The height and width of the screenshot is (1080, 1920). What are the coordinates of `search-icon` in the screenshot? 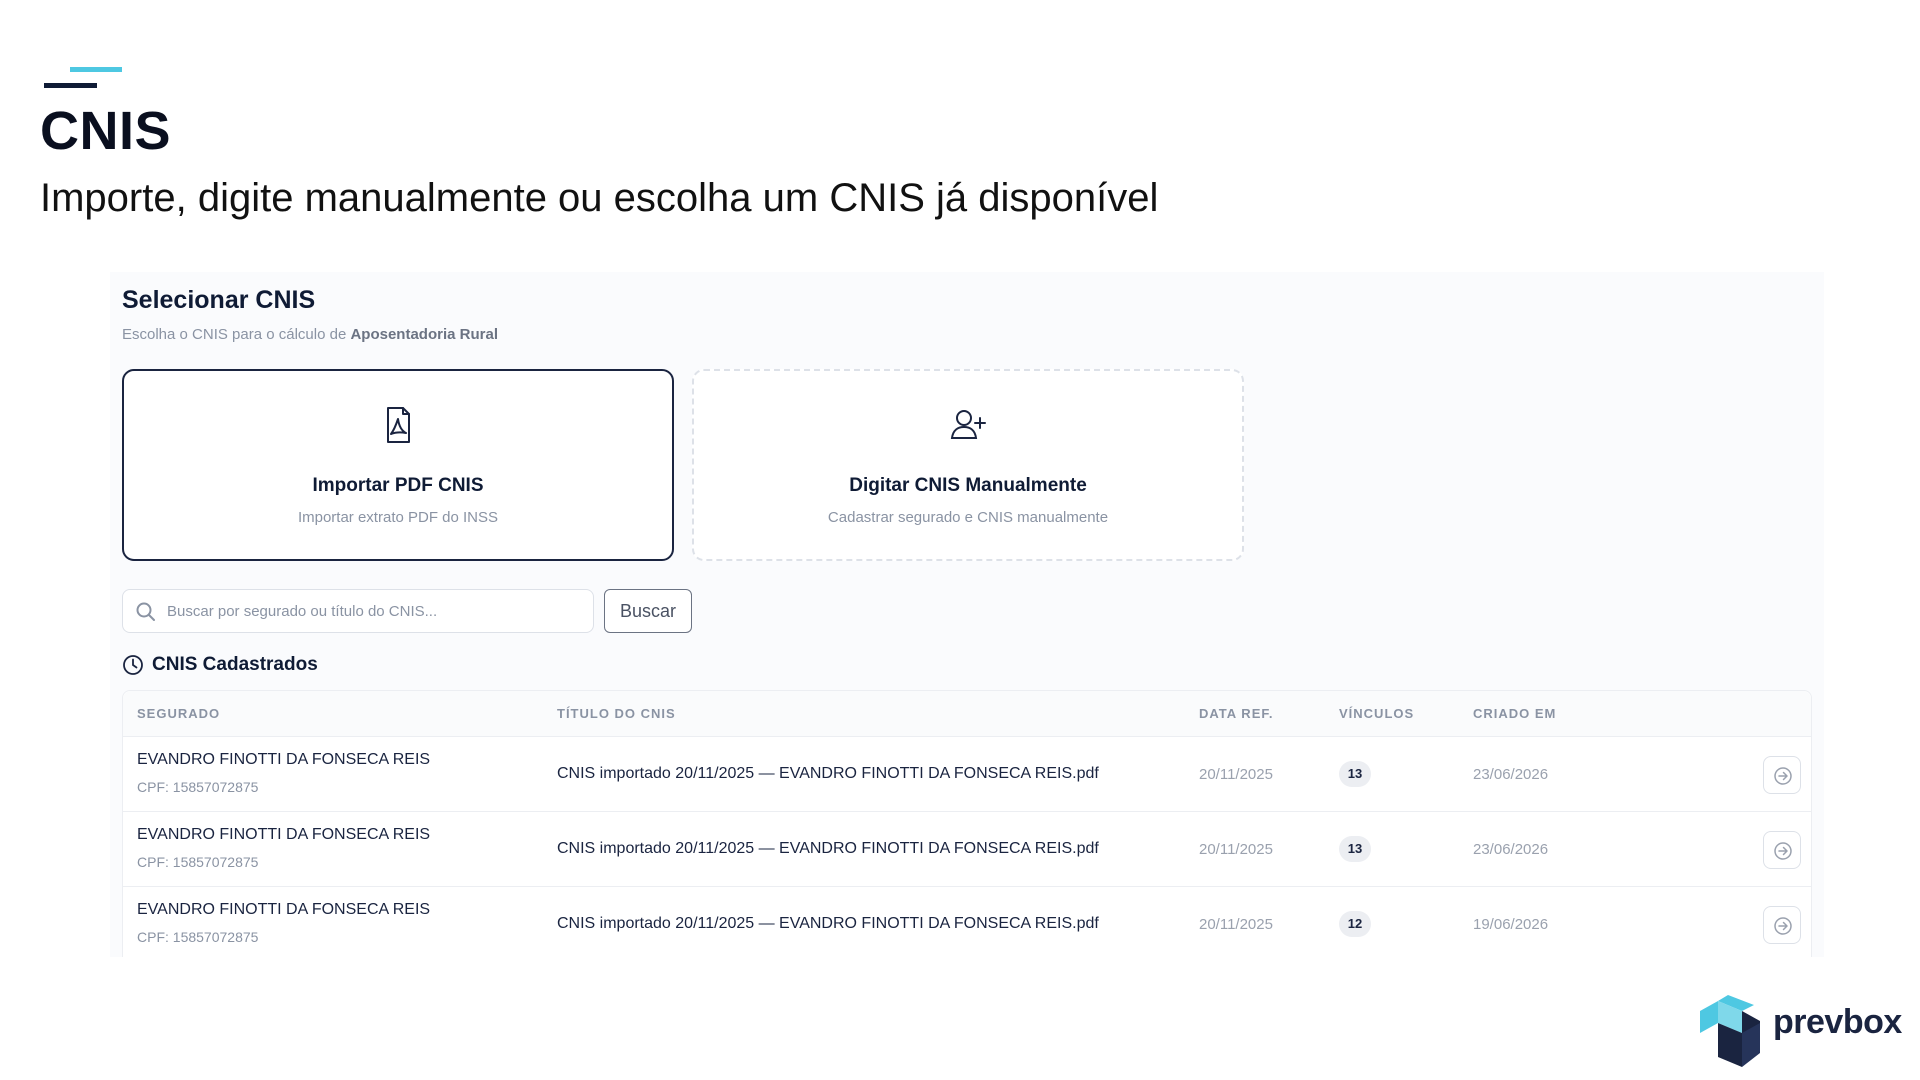 It's located at (145, 611).